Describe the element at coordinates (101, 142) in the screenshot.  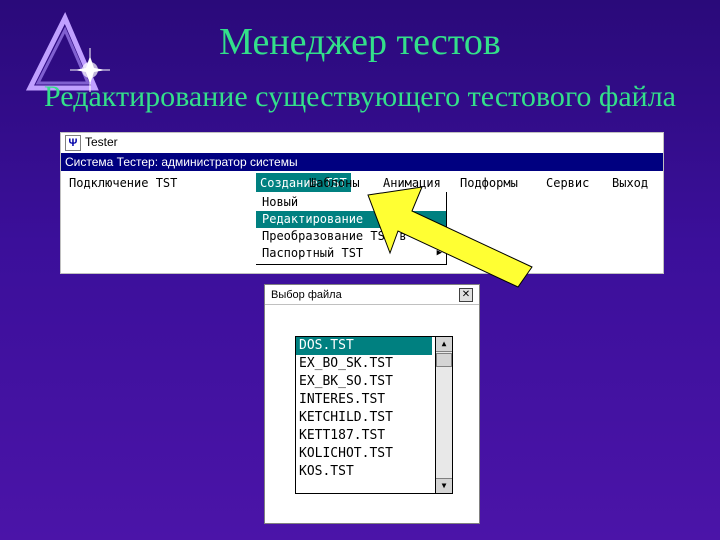
I see `window-title: Tester` at that location.